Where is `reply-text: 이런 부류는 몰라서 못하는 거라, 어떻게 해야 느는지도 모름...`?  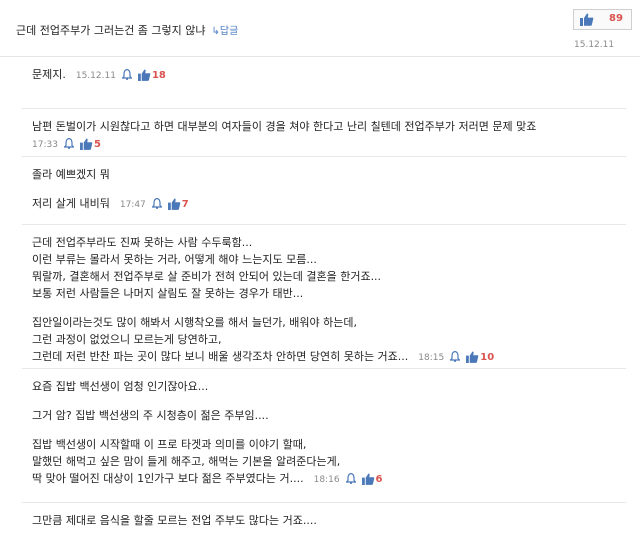
reply-text: 이런 부류는 몰라서 못하는 거라, 어떻게 해야 느는지도 모름... is located at coordinates (174, 259).